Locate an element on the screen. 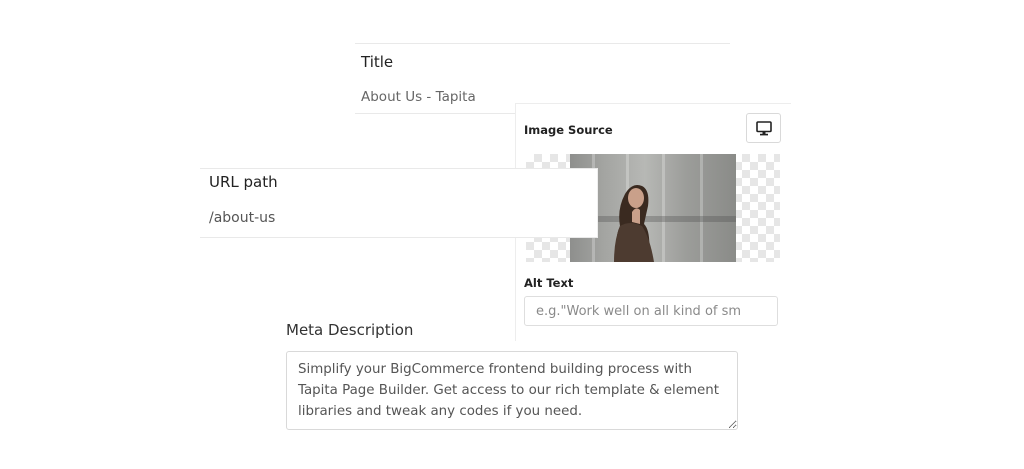 This screenshot has height=469, width=1024. url-path-label: URL path is located at coordinates (243, 182).